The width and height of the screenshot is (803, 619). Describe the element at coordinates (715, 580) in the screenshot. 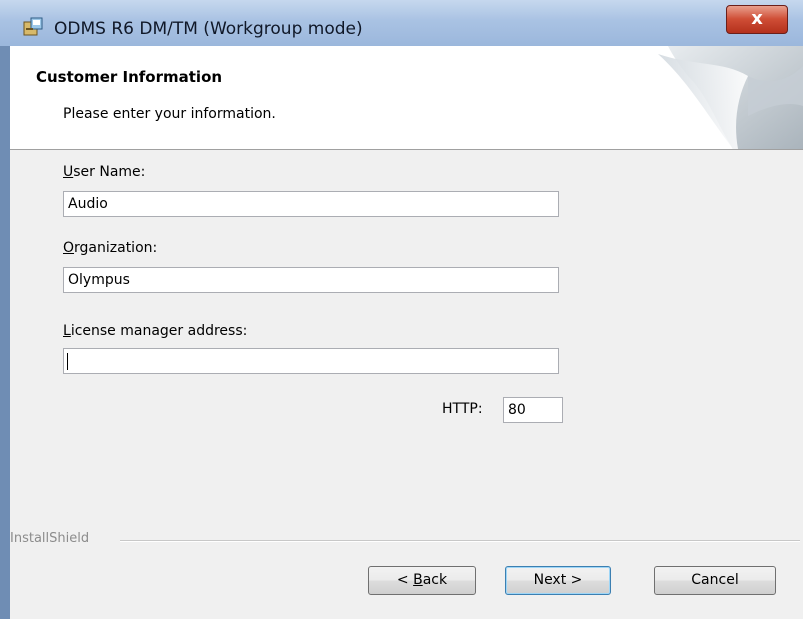

I see `cancel-button: Cancel` at that location.